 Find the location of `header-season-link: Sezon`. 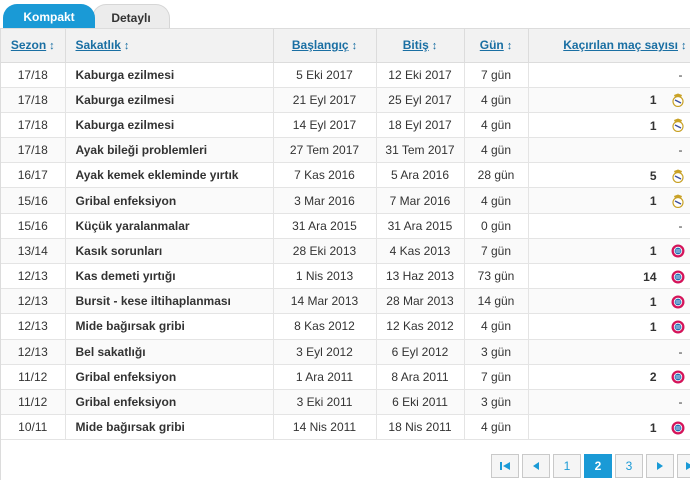

header-season-link: Sezon is located at coordinates (28, 45).